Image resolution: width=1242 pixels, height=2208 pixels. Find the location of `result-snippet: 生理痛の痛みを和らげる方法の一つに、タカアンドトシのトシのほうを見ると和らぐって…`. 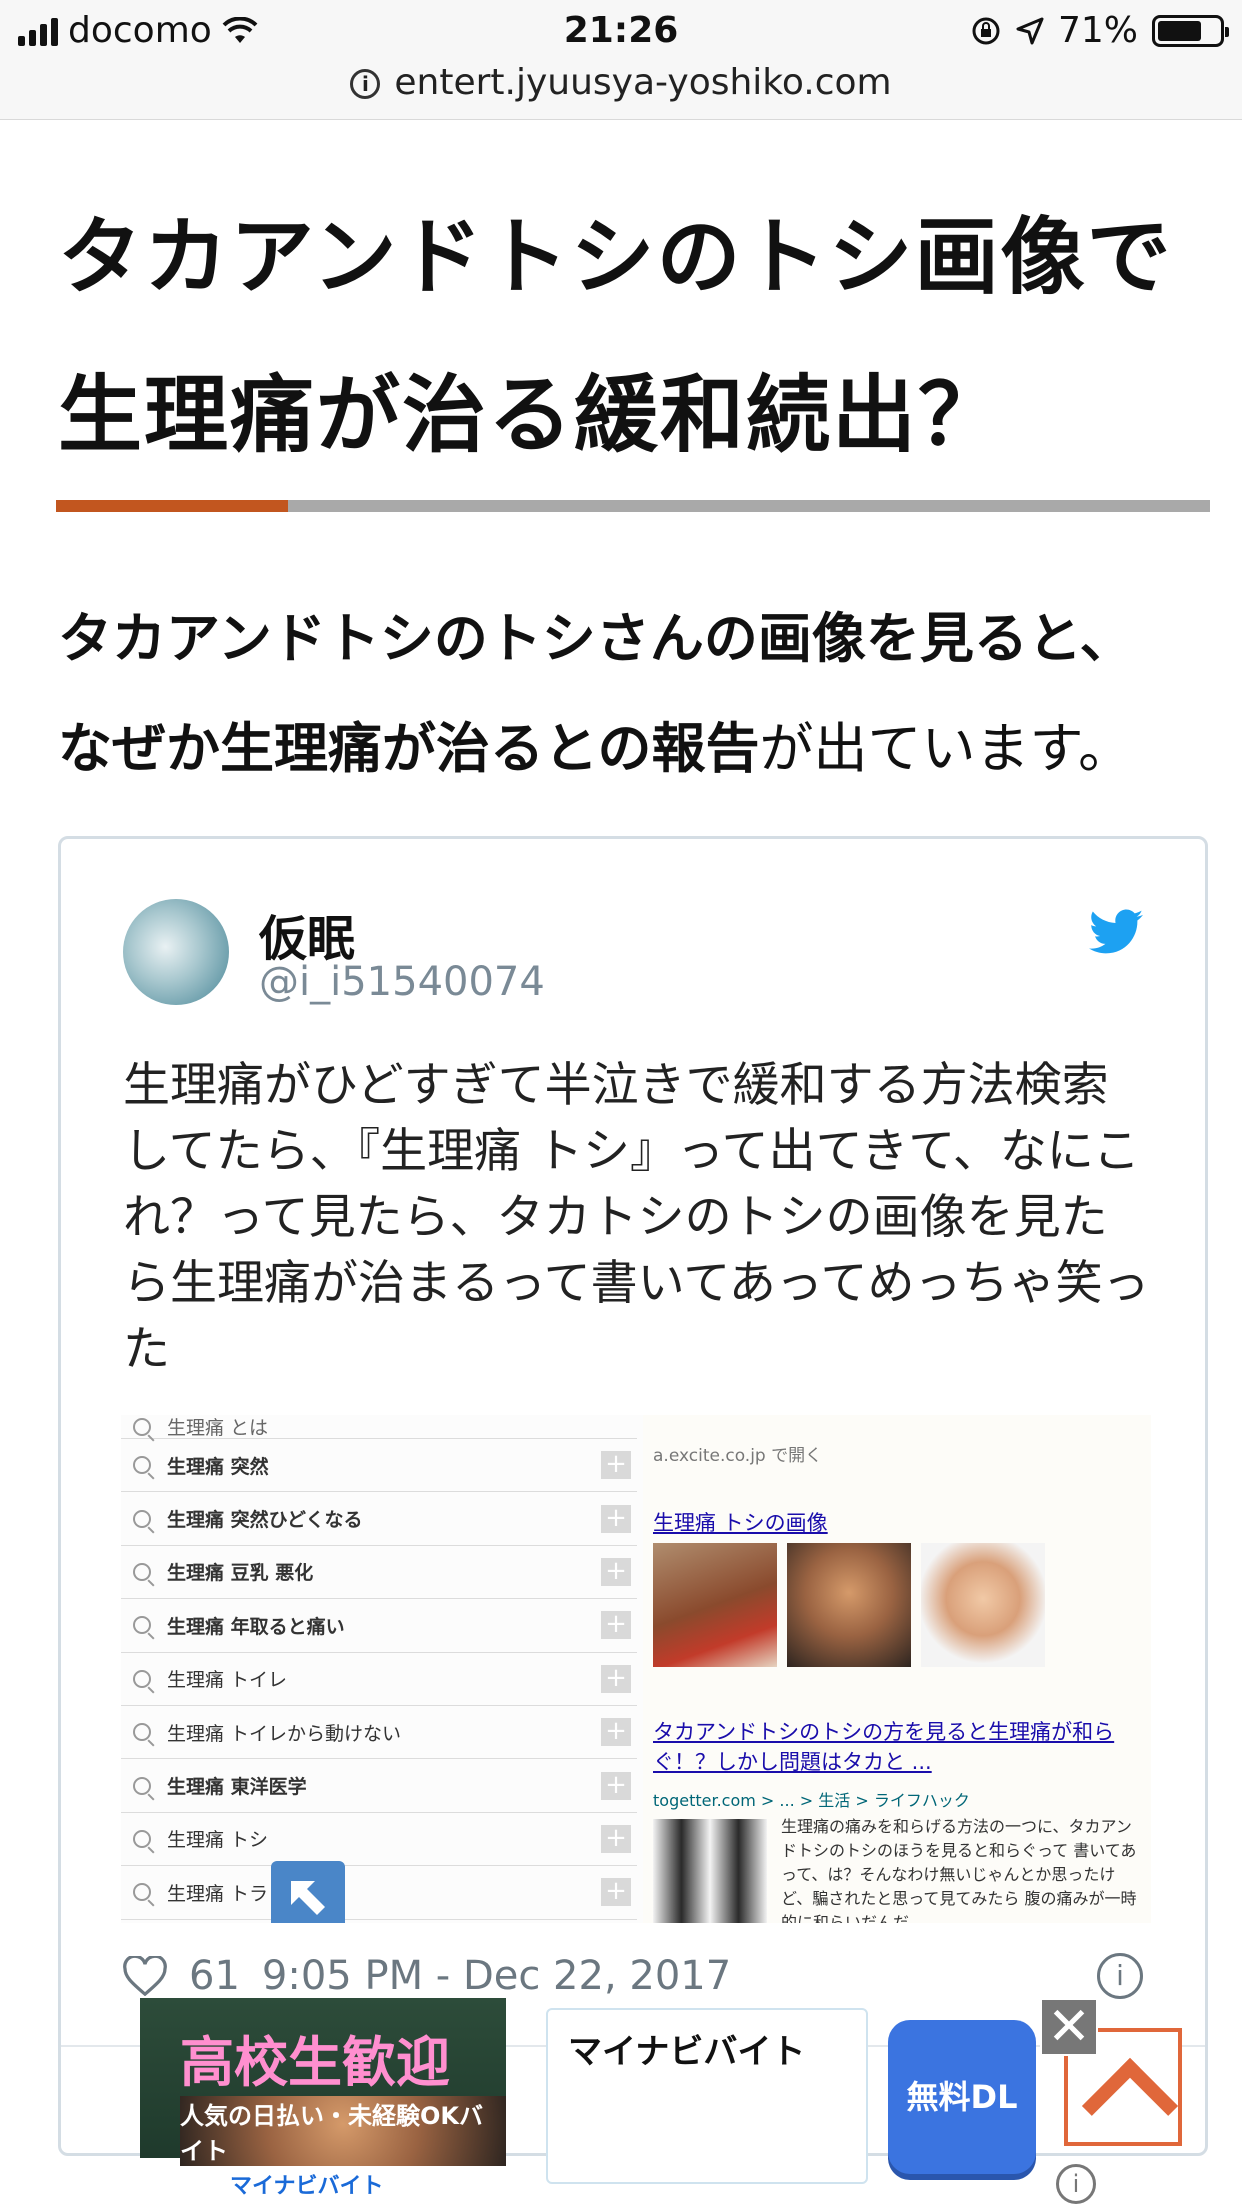

result-snippet: 生理痛の痛みを和らげる方法の一つに、タカアンドトシのトシのほうを見ると和らぐって… is located at coordinates (959, 1870).